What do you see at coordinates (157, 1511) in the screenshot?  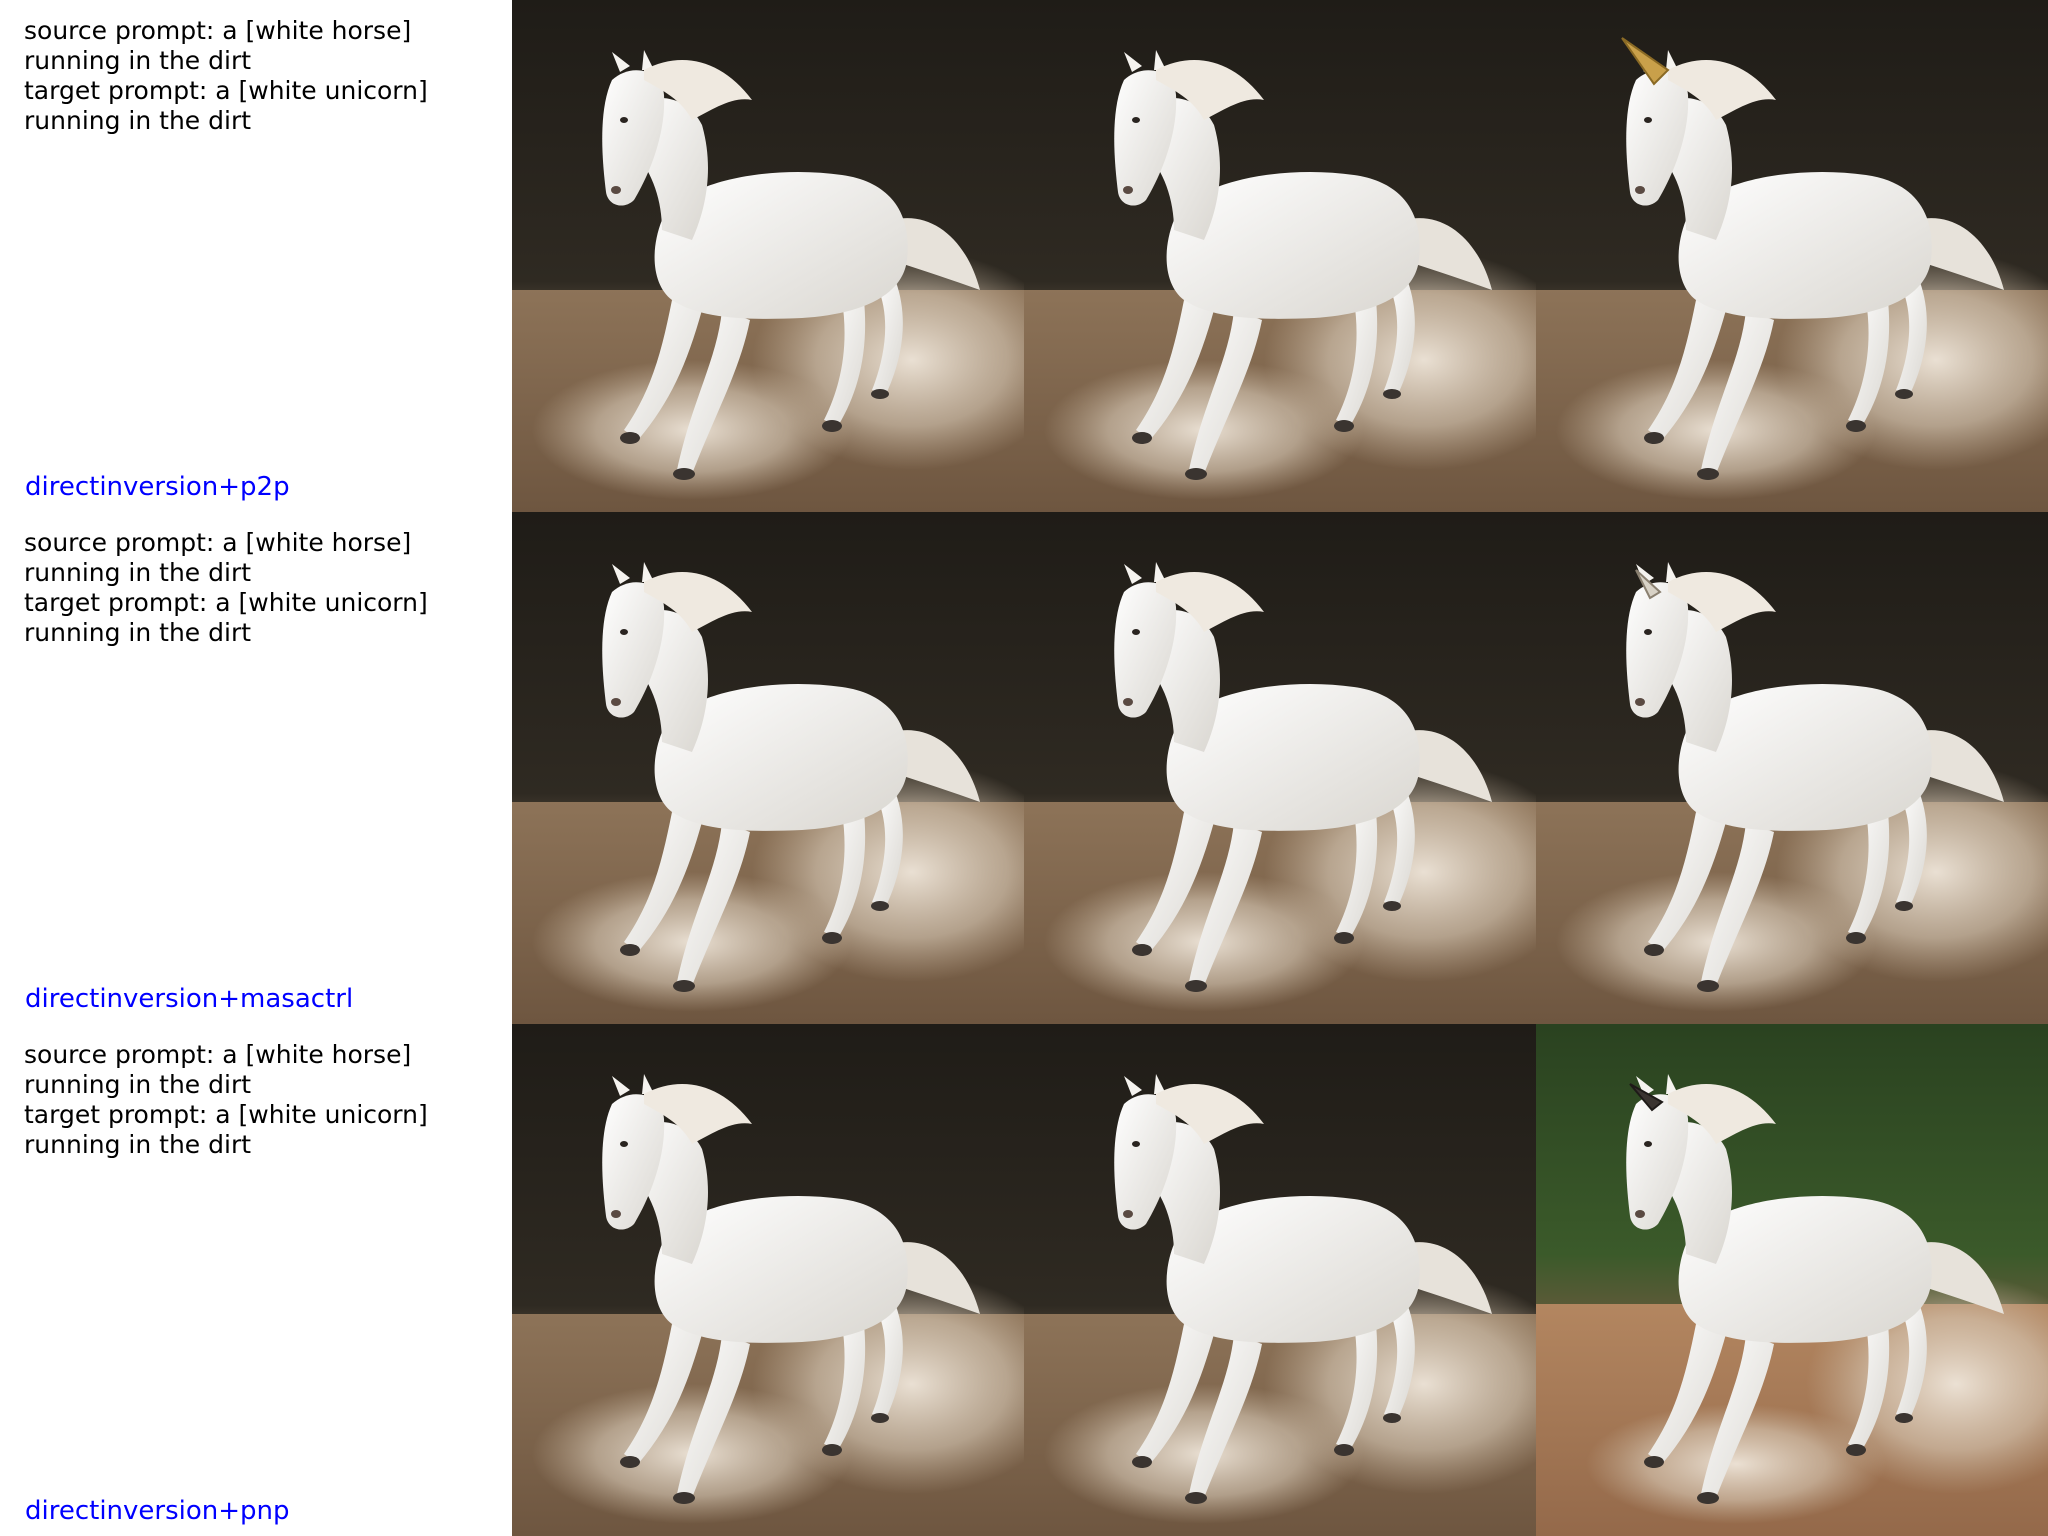 I see `method-label: directinversion+pnp` at bounding box center [157, 1511].